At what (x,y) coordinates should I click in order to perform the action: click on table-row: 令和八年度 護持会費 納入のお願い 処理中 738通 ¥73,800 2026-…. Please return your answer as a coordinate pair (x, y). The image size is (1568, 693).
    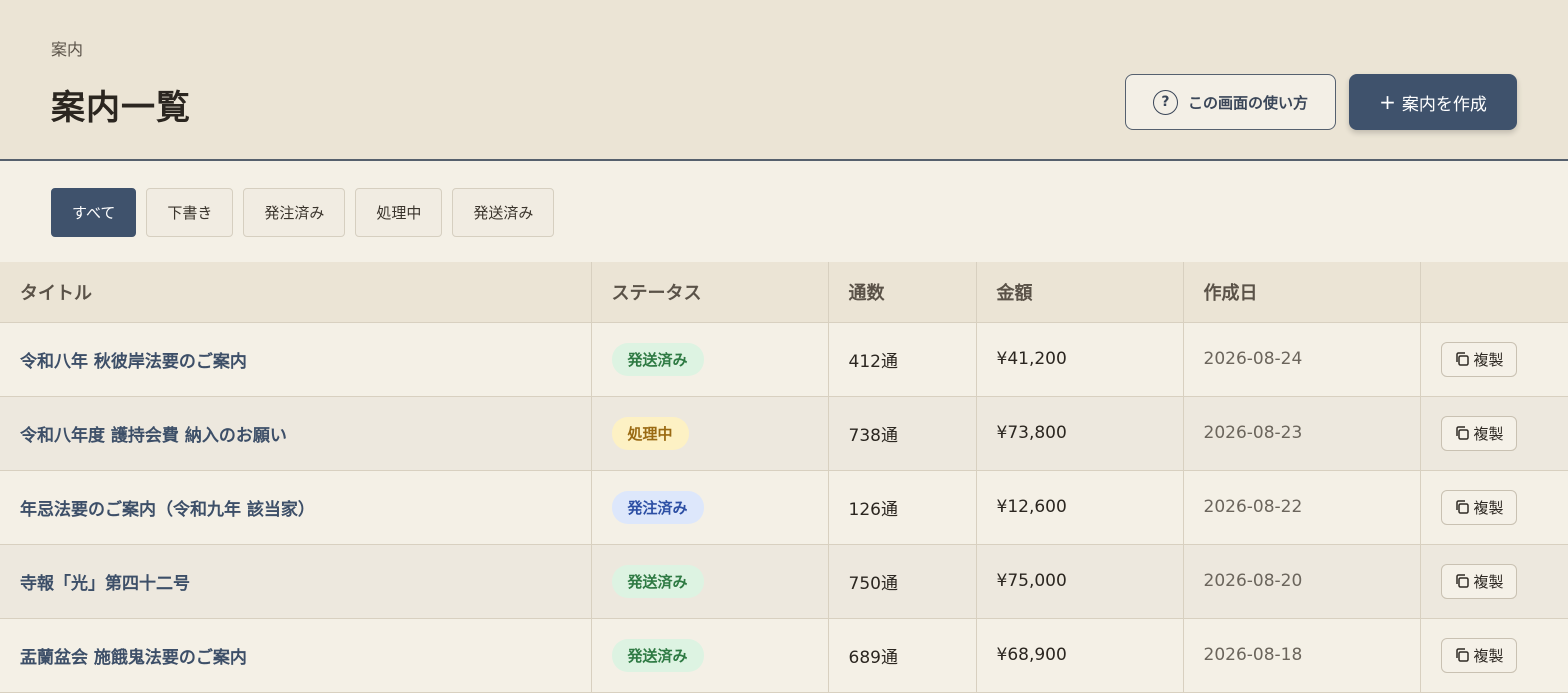
    Looking at the image, I should click on (784, 433).